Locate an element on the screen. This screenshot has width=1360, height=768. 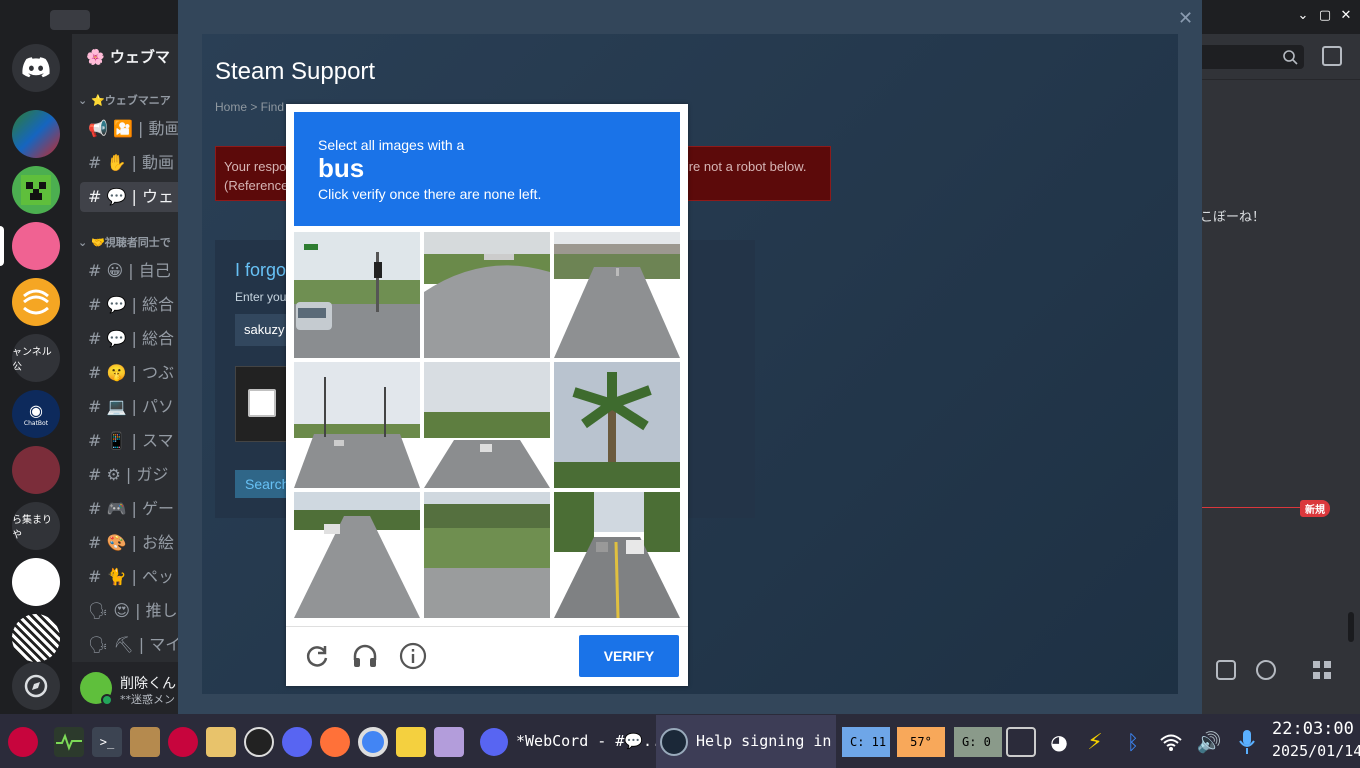
bluetooth-icon: ᛒ is located at coordinates (1133, 742).